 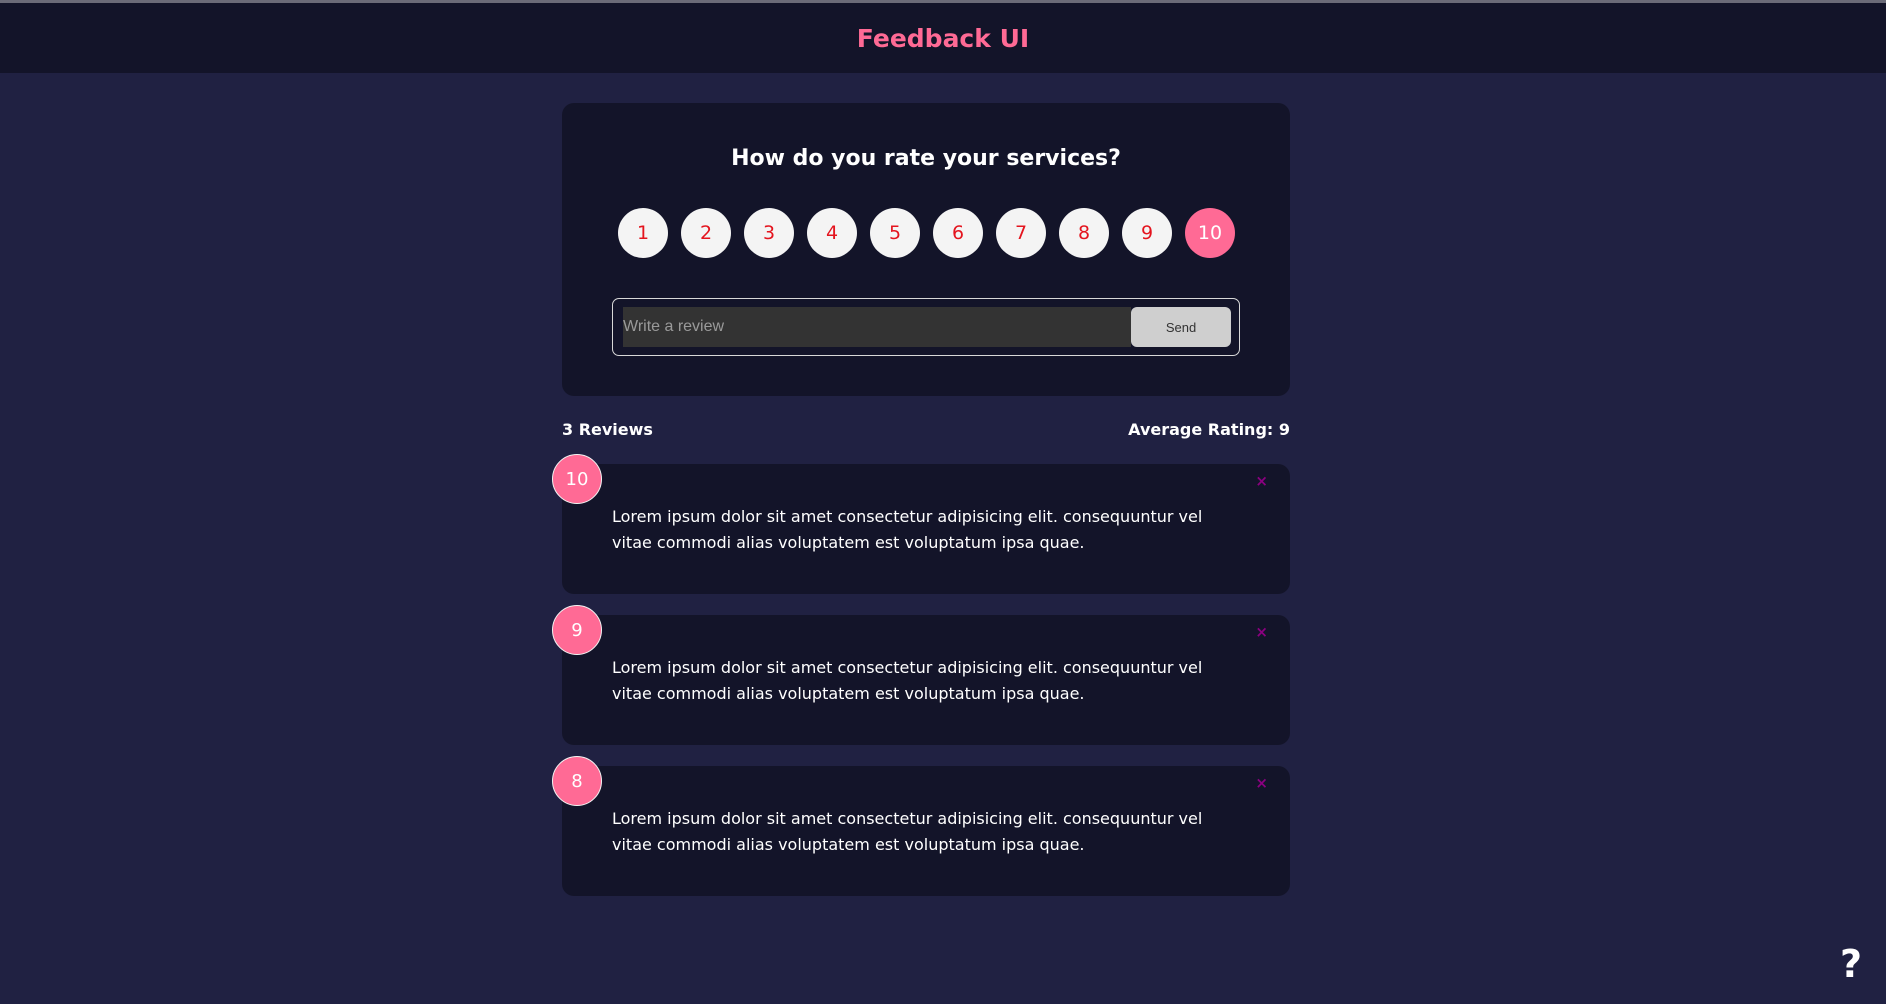 What do you see at coordinates (577, 781) in the screenshot?
I see `review-rating-badge: 8` at bounding box center [577, 781].